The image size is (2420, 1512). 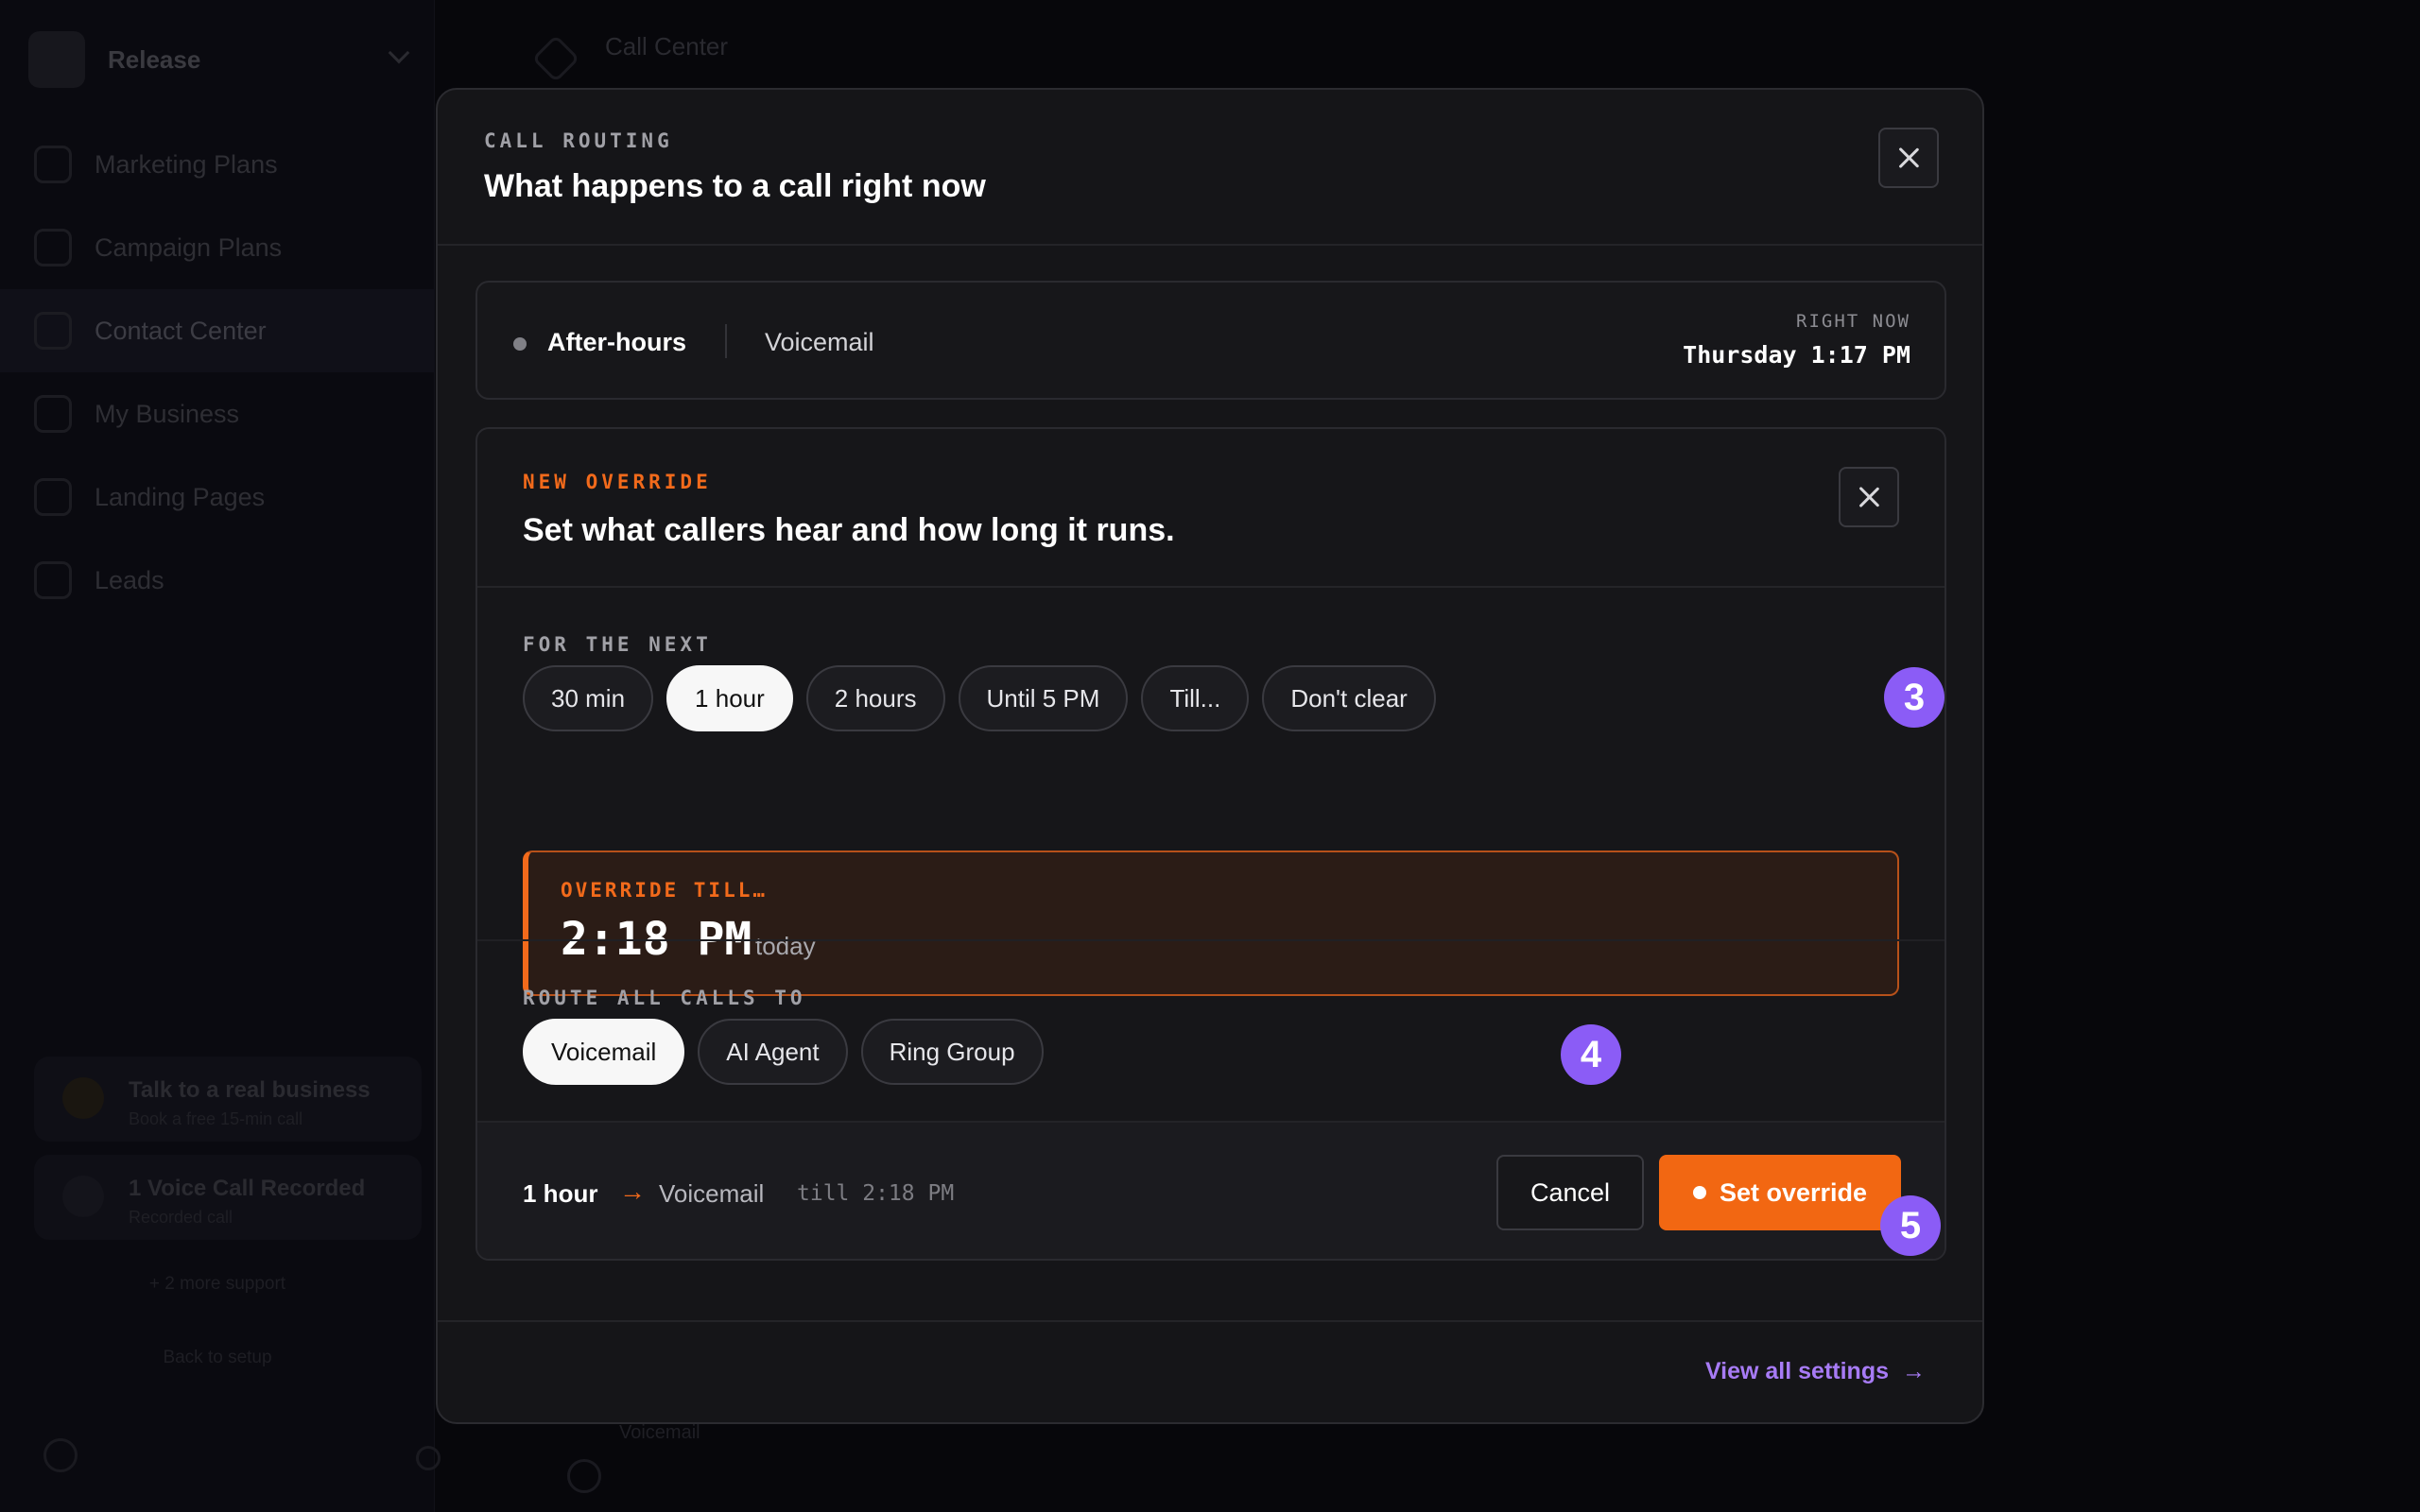 What do you see at coordinates (726, 341) in the screenshot?
I see `divider` at bounding box center [726, 341].